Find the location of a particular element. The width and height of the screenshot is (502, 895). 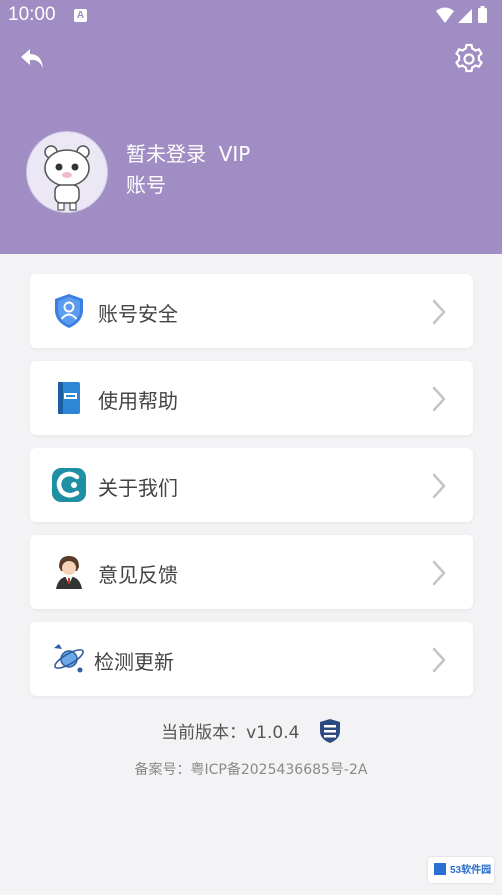

status-icons is located at coordinates (461, 14).